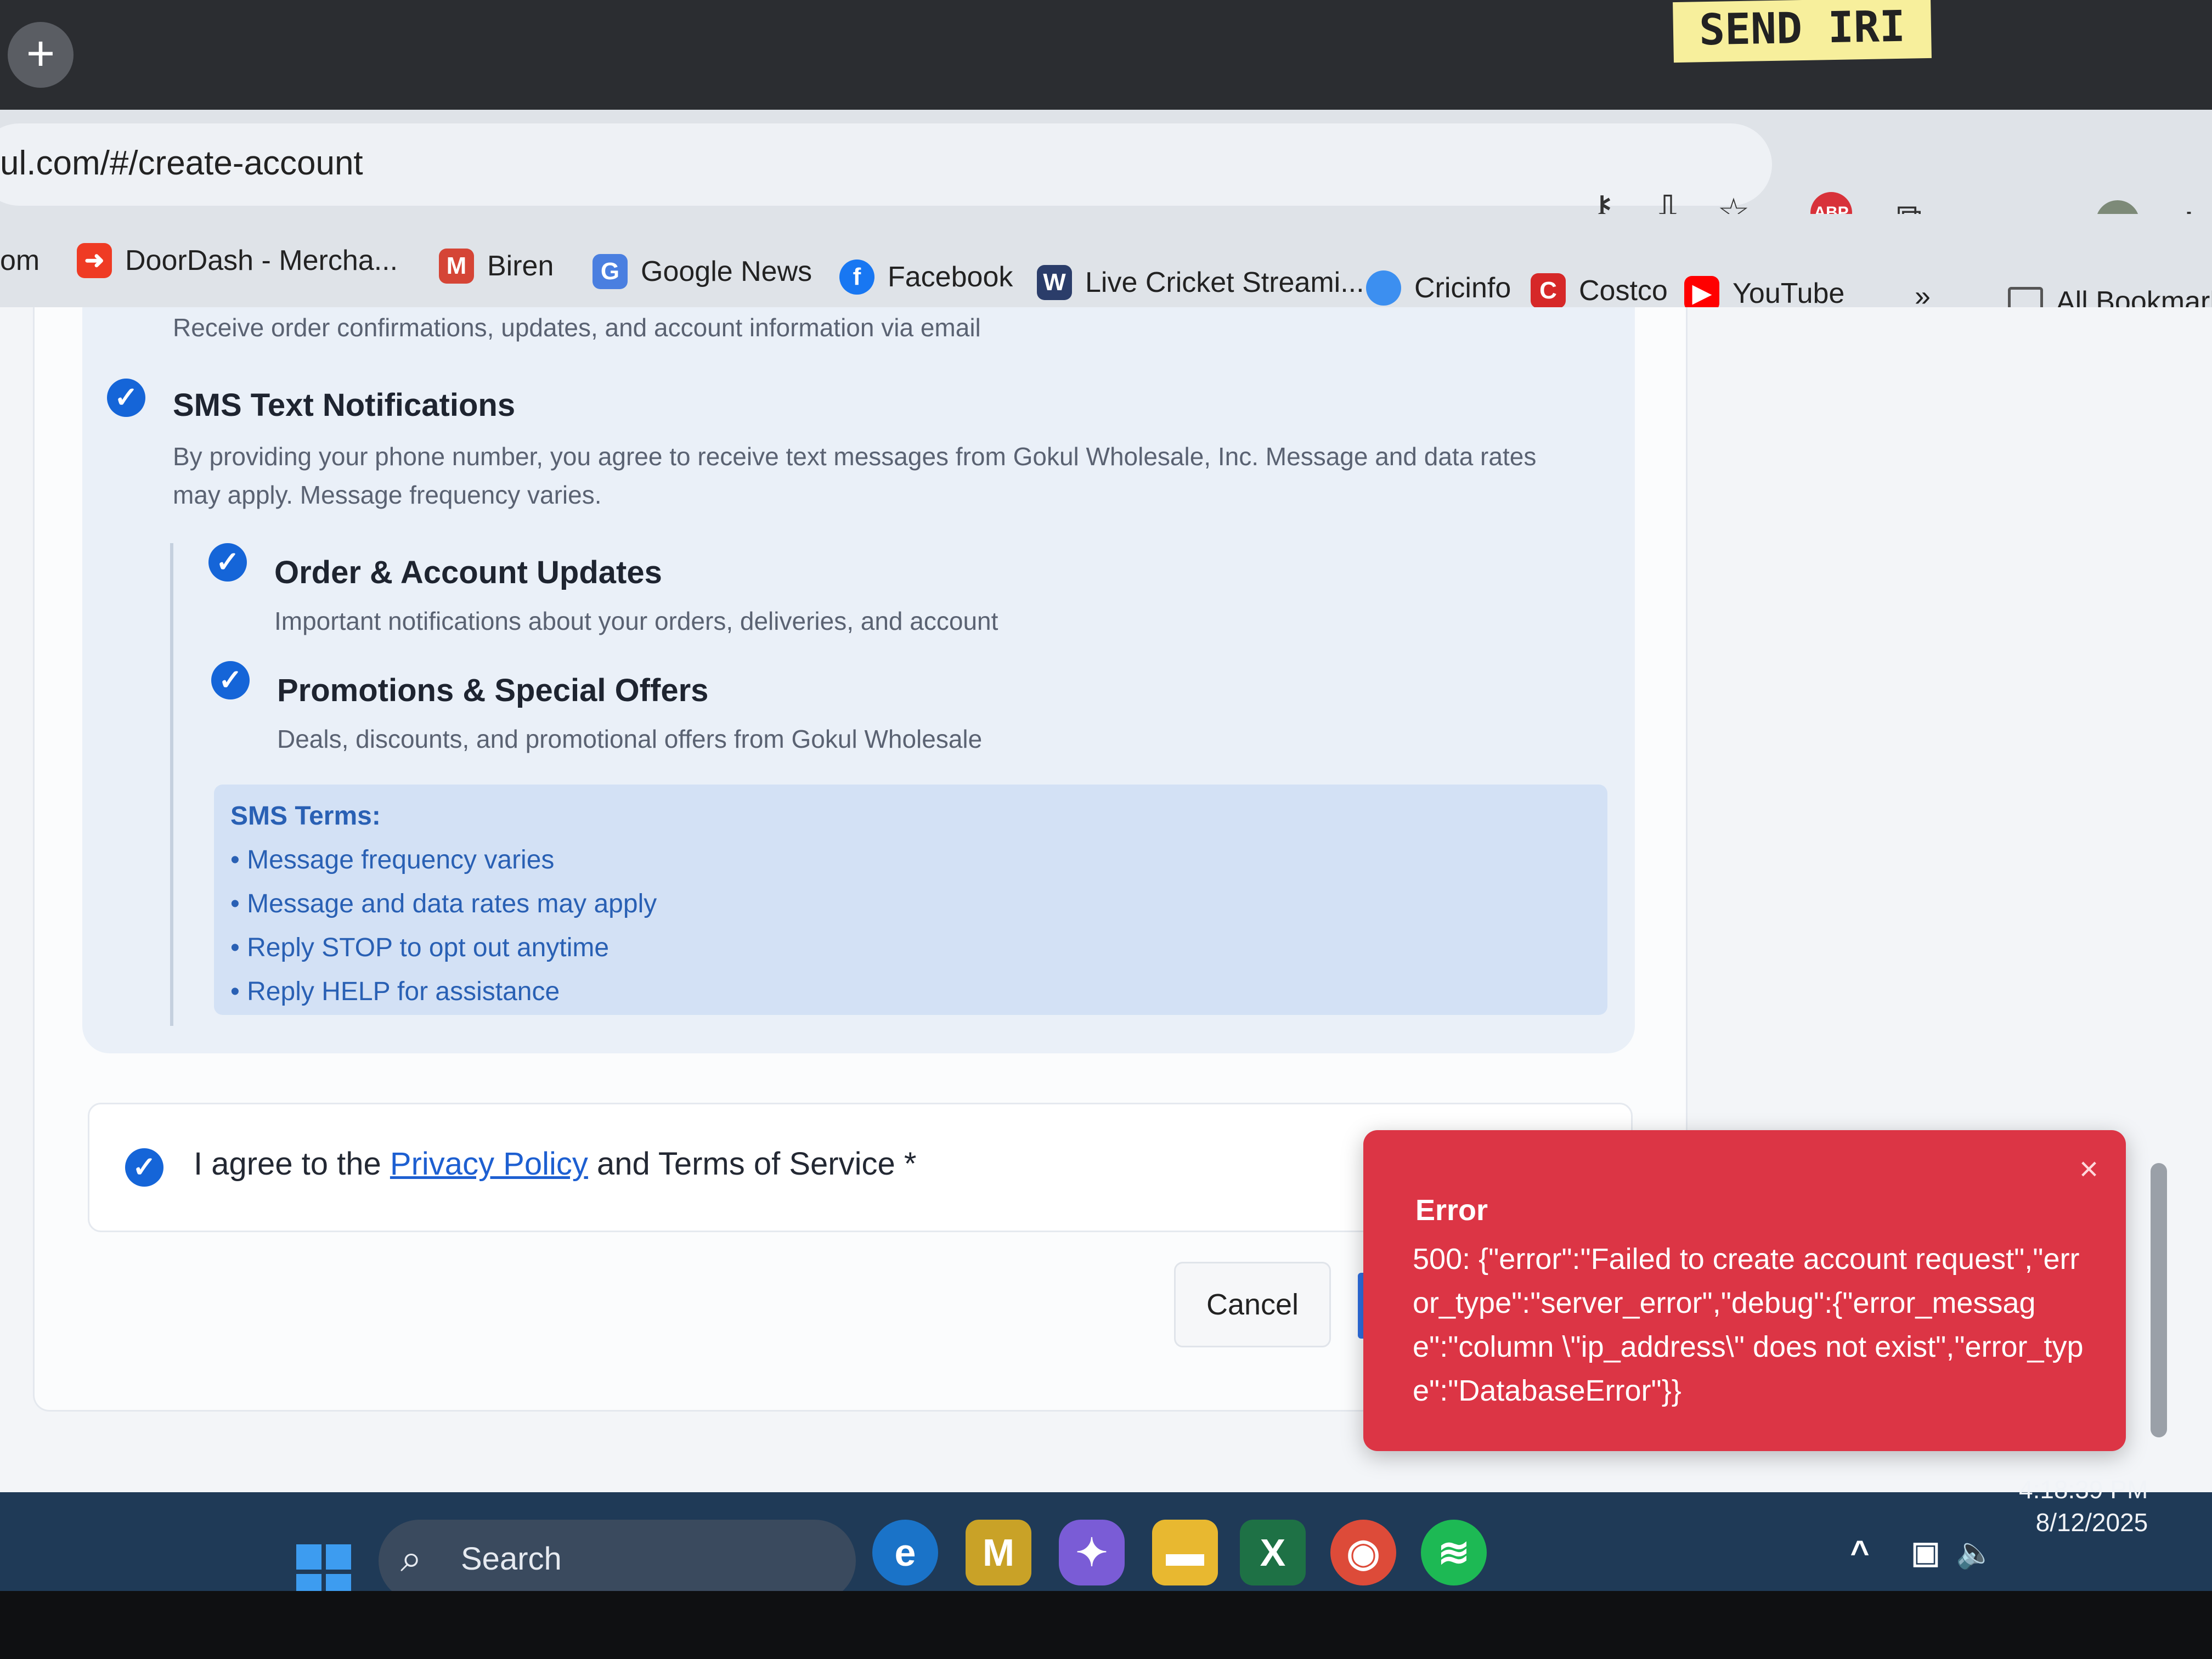 This screenshot has height=1659, width=2212. Describe the element at coordinates (395, 991) in the screenshot. I see `sms-term-item: • Reply HELP for assistance` at that location.